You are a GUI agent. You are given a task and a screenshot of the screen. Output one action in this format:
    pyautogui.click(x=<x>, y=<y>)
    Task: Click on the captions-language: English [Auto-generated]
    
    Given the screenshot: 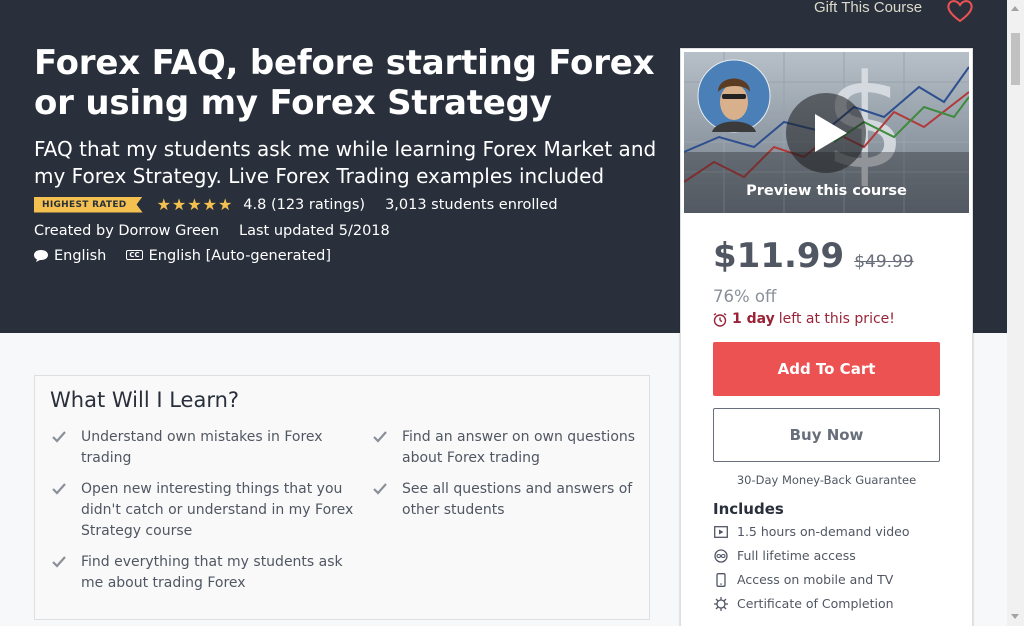 What is the action you would take?
    pyautogui.click(x=239, y=256)
    